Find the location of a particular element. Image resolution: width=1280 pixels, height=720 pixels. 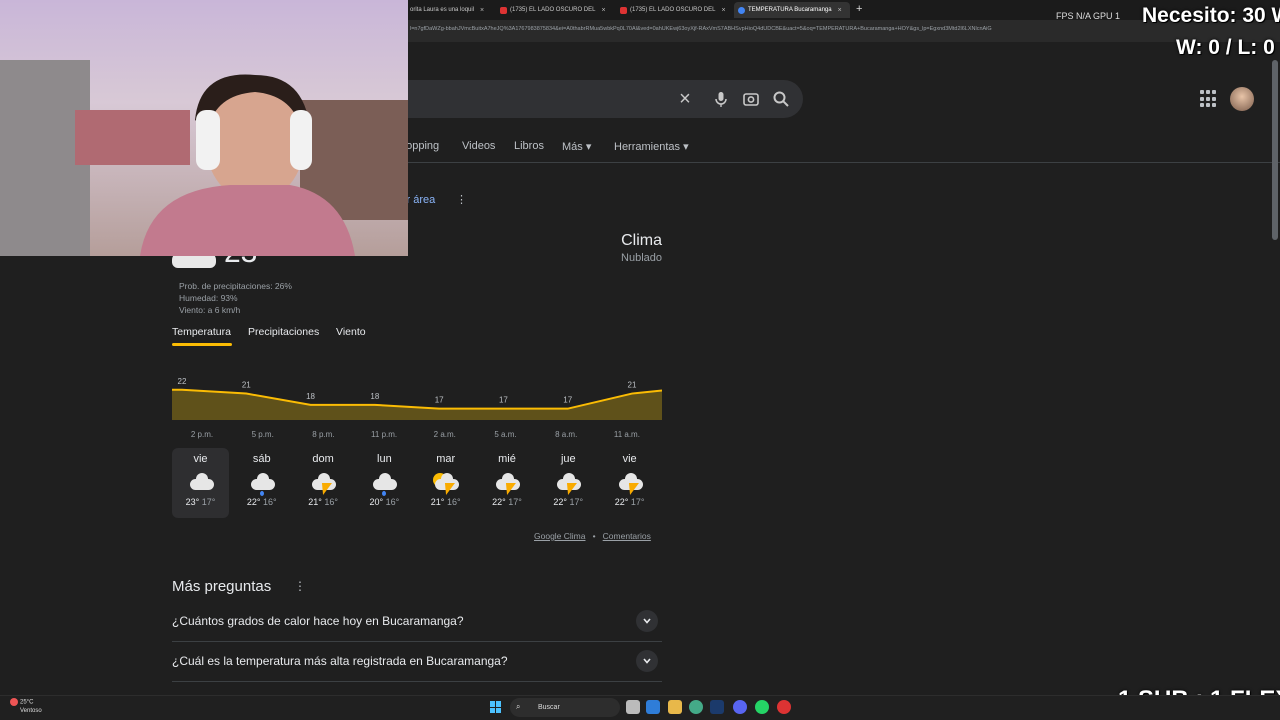

precipitation-chance: Prob. de precipitaciones: 26% is located at coordinates (235, 286).